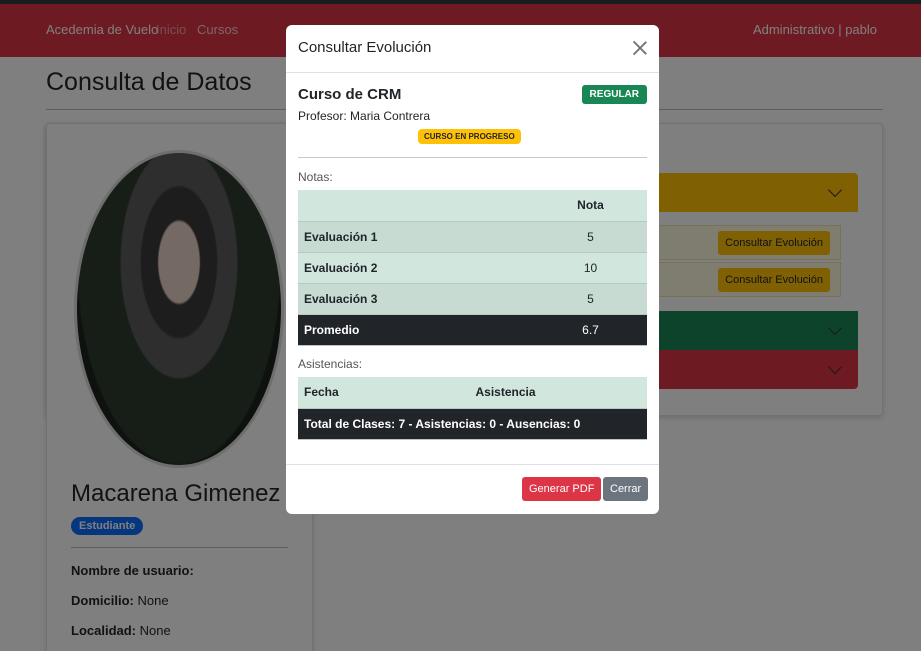  I want to click on table-row: Evaluación 3 5, so click(472, 299).